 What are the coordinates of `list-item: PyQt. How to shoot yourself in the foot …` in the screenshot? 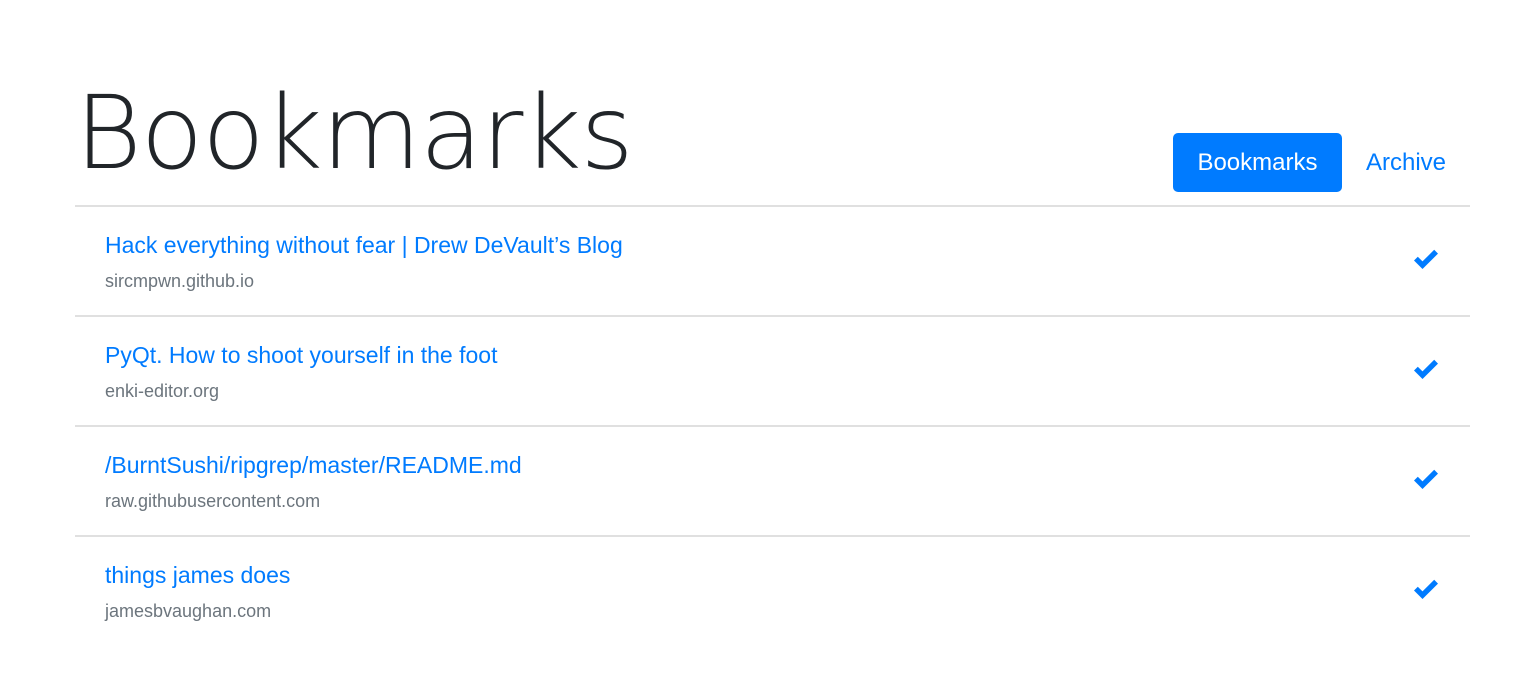 It's located at (772, 372).